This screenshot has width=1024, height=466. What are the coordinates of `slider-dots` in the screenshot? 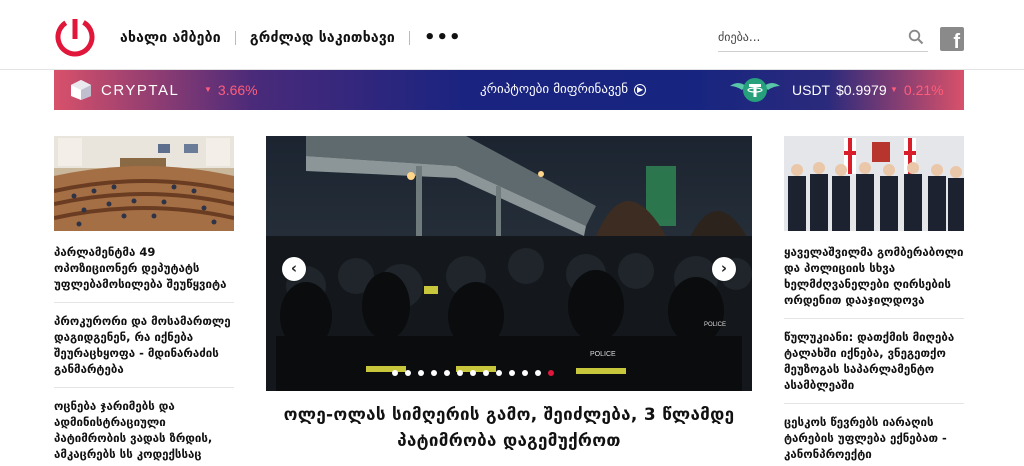 It's located at (473, 373).